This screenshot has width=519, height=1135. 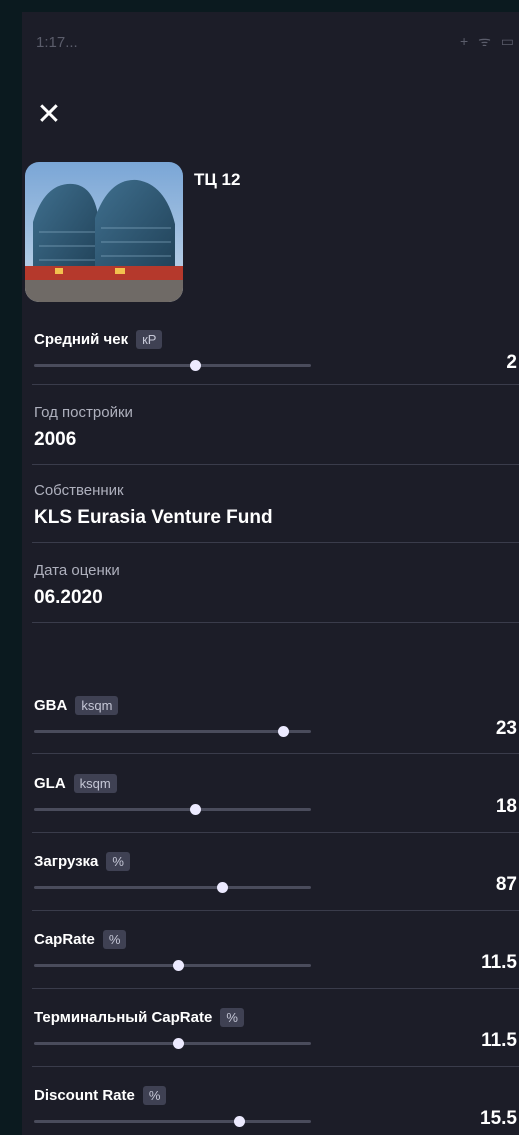 What do you see at coordinates (83, 427) in the screenshot?
I see `info-row-year: Год постройки 2006` at bounding box center [83, 427].